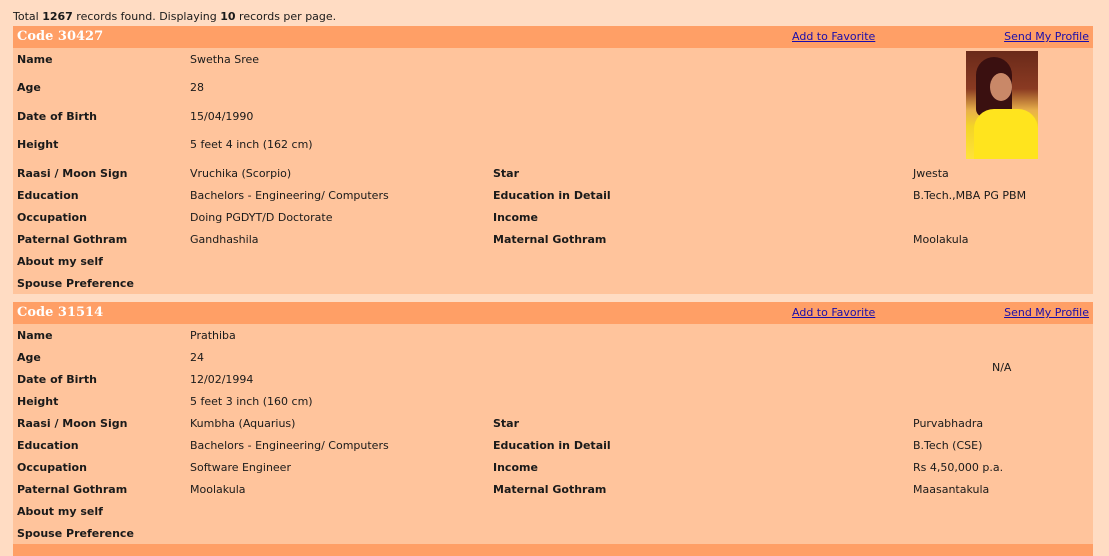 This screenshot has height=556, width=1109. Describe the element at coordinates (243, 423) in the screenshot. I see `raasi-value: Kumbha (Aquarius)` at that location.